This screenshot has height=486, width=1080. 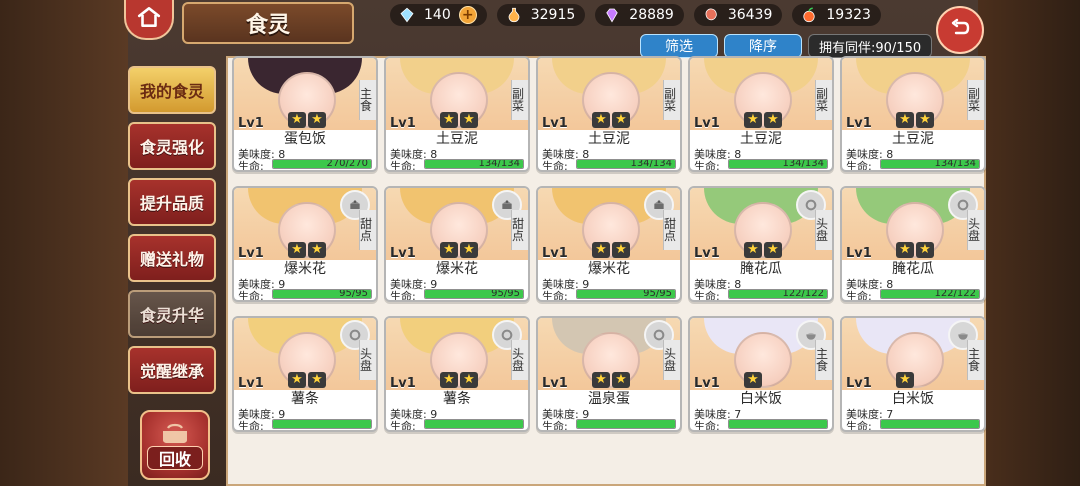 What do you see at coordinates (639, 15) in the screenshot?
I see `resource-gem: 28889` at bounding box center [639, 15].